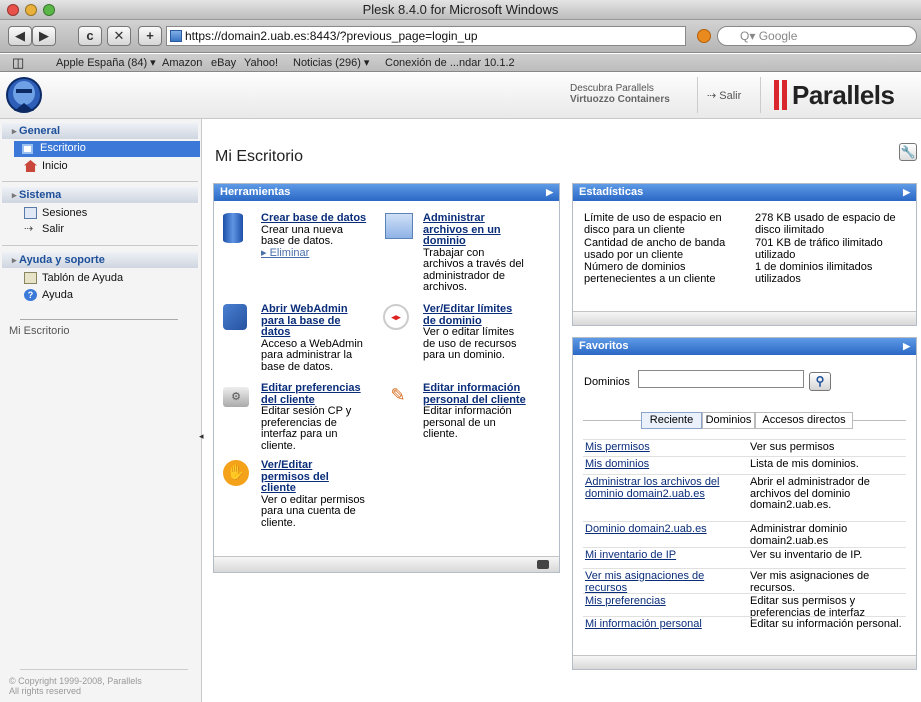 The image size is (921, 702). Describe the element at coordinates (671, 420) in the screenshot. I see `tab-reciente: Reciente` at that location.